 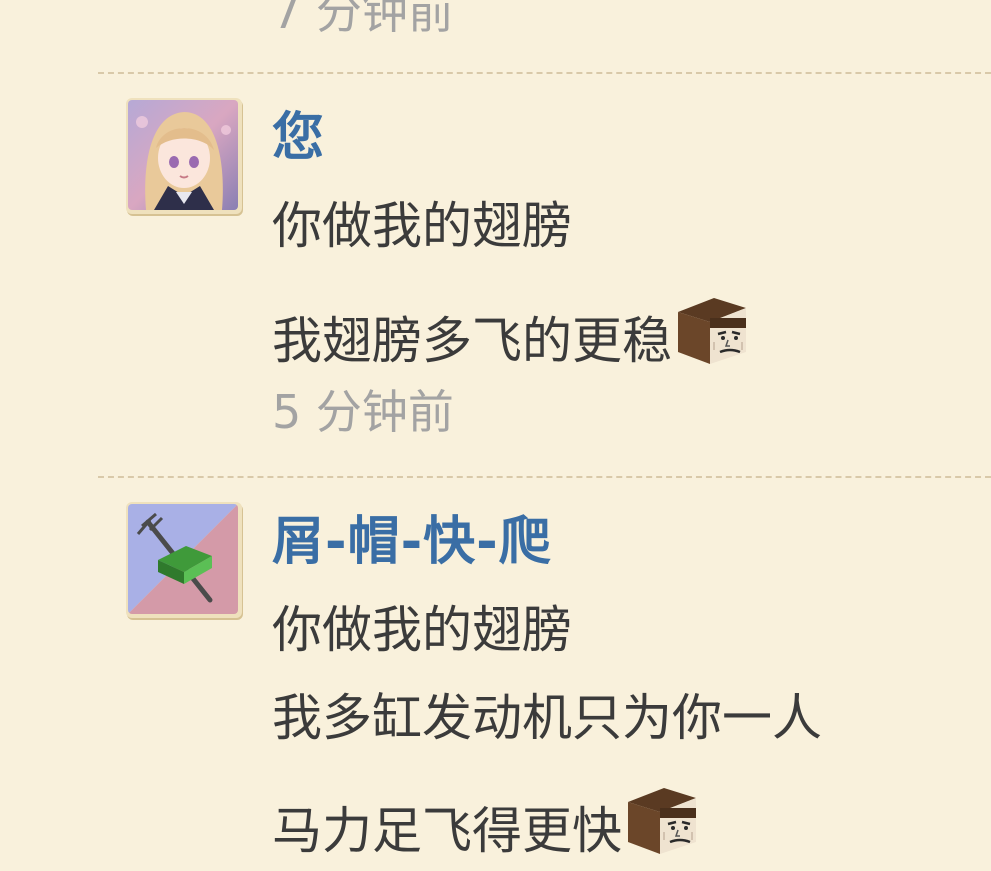 I want to click on comment-username: 您, so click(x=298, y=138).